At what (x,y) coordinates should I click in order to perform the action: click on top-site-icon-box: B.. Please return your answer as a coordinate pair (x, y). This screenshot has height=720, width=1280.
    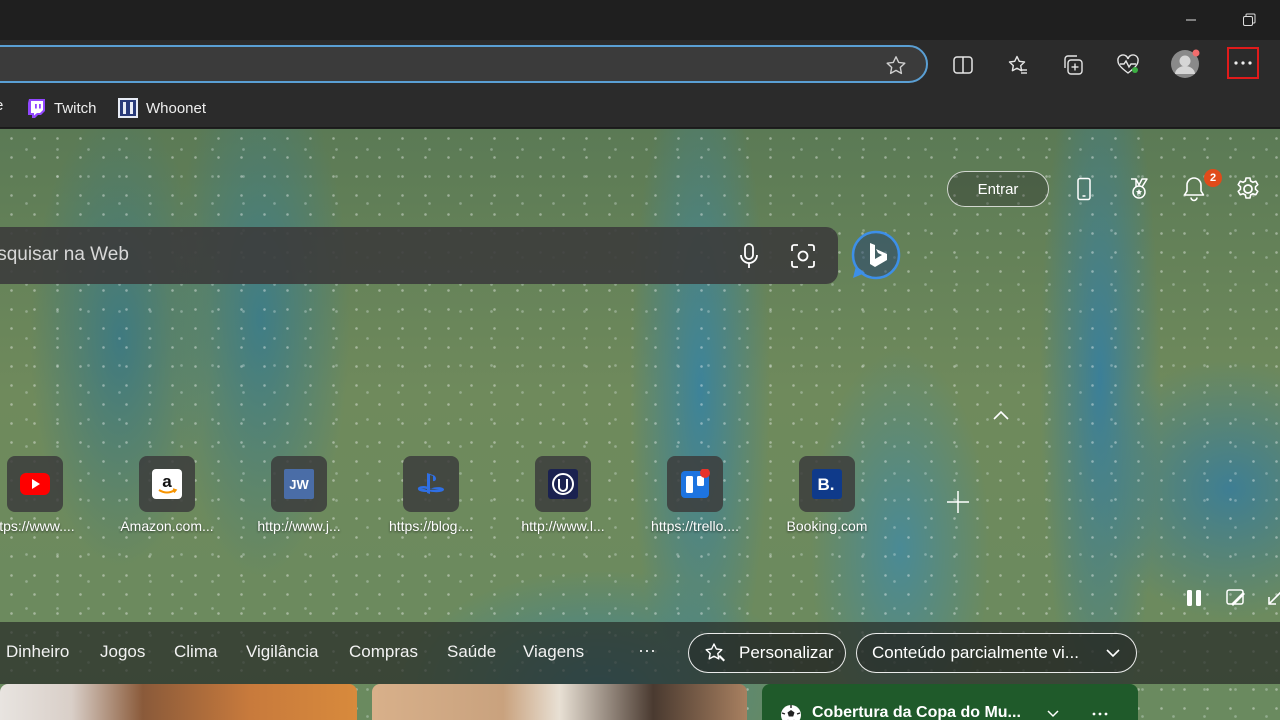
    Looking at the image, I should click on (827, 484).